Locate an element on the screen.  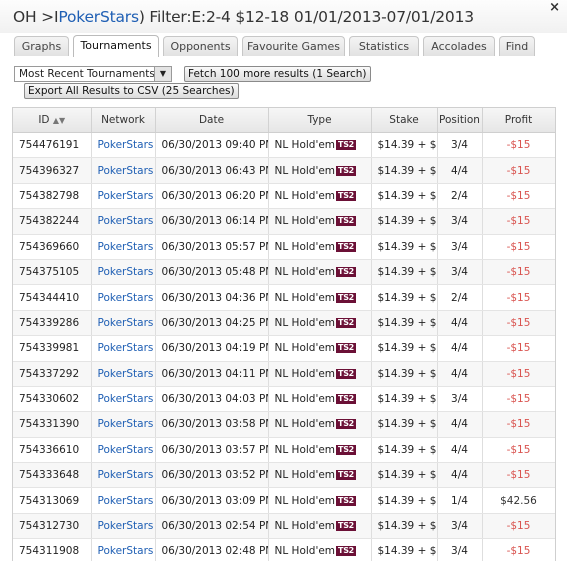
cell-id: 754382244 is located at coordinates (52, 221).